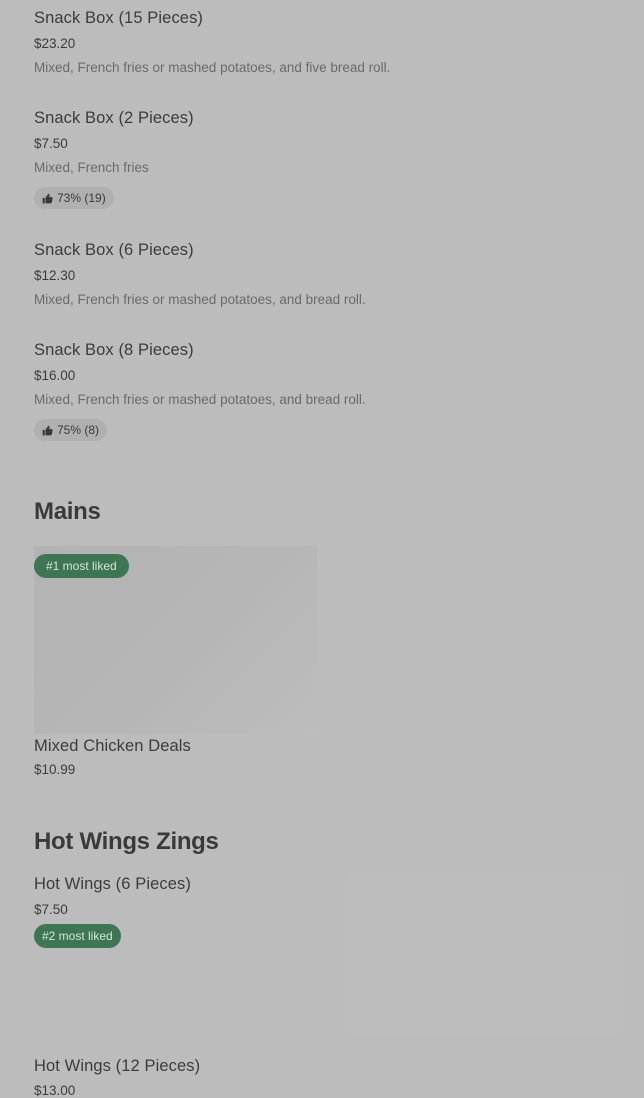  Describe the element at coordinates (78, 430) in the screenshot. I see `rating-text: 75% (8)` at that location.